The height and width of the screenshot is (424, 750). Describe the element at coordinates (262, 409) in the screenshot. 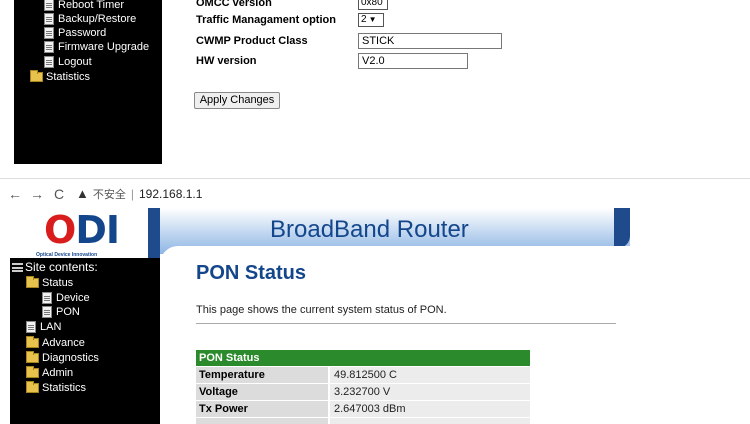

I see `row-key: Tx Power` at that location.